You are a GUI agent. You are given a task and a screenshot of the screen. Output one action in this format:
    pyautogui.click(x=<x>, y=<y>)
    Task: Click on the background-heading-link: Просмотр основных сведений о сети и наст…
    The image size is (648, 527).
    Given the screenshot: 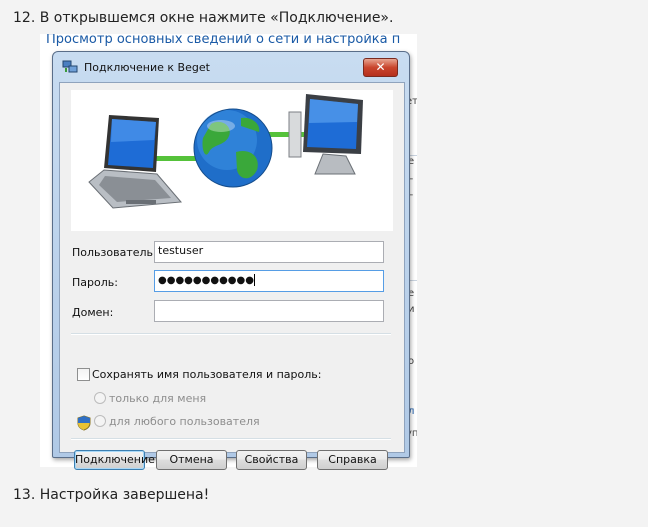 What is the action you would take?
    pyautogui.click(x=223, y=40)
    